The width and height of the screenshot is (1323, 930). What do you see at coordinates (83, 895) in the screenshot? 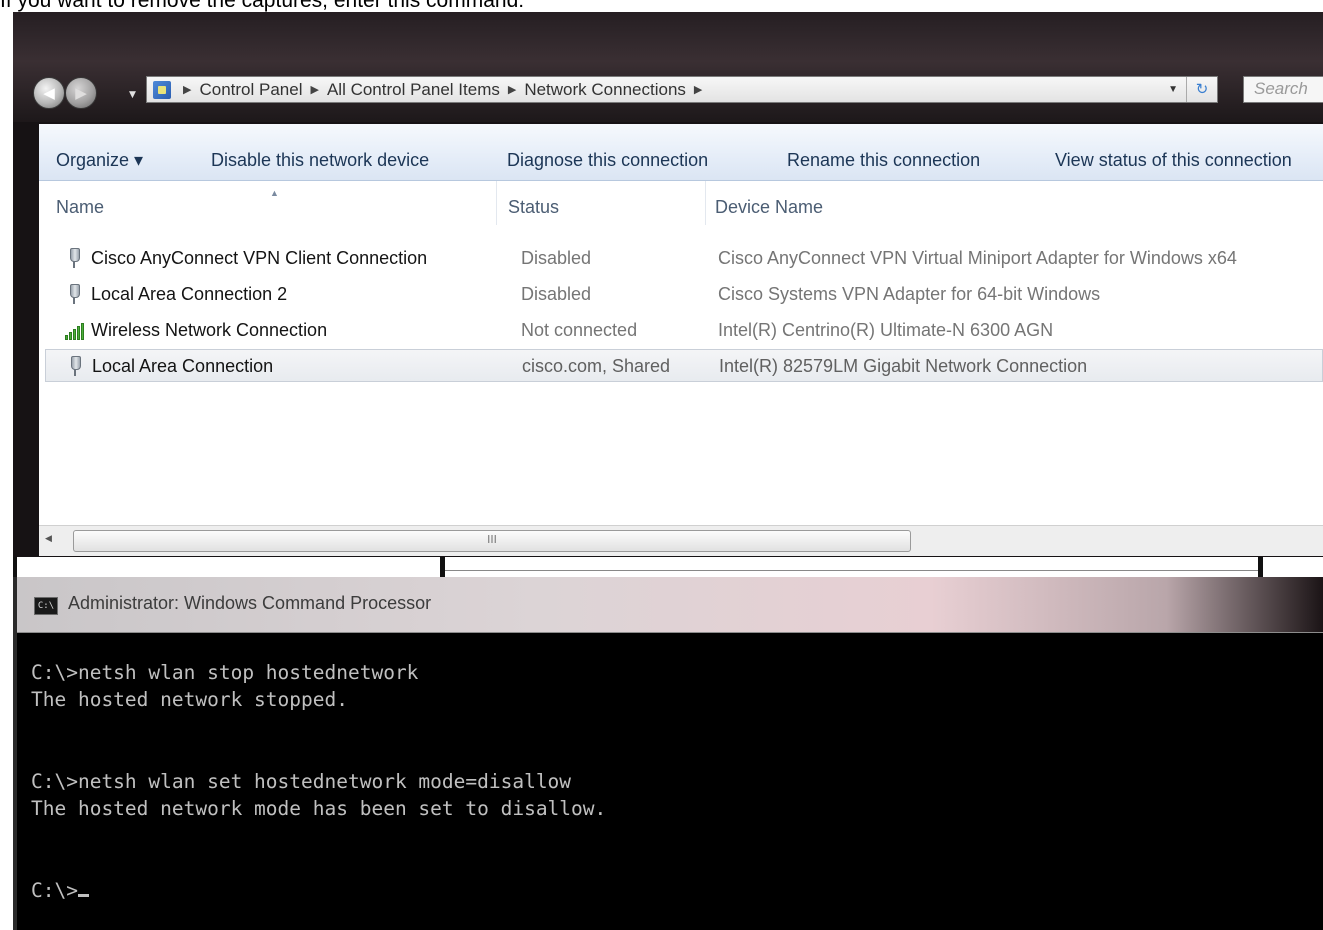
I see `text-cursor` at bounding box center [83, 895].